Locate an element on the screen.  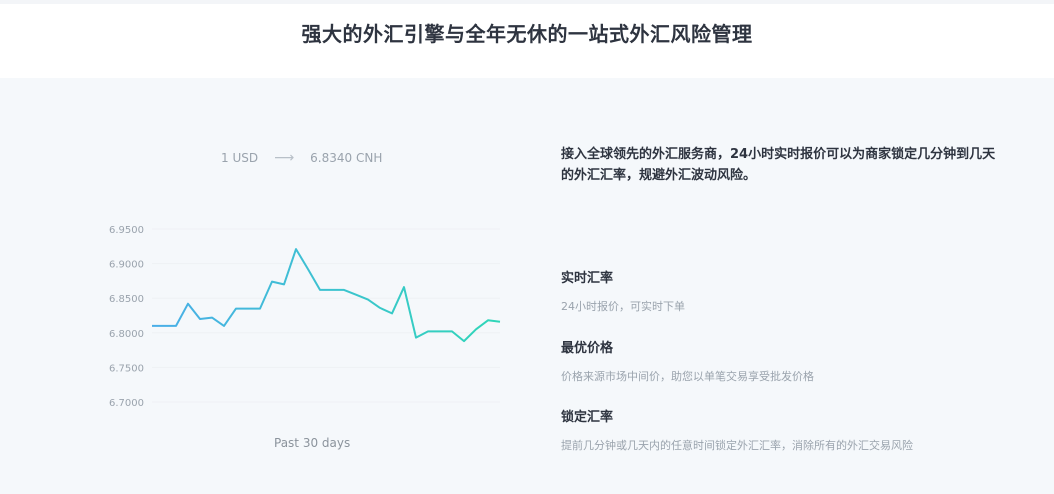
rate-from: 1 USD is located at coordinates (240, 158).